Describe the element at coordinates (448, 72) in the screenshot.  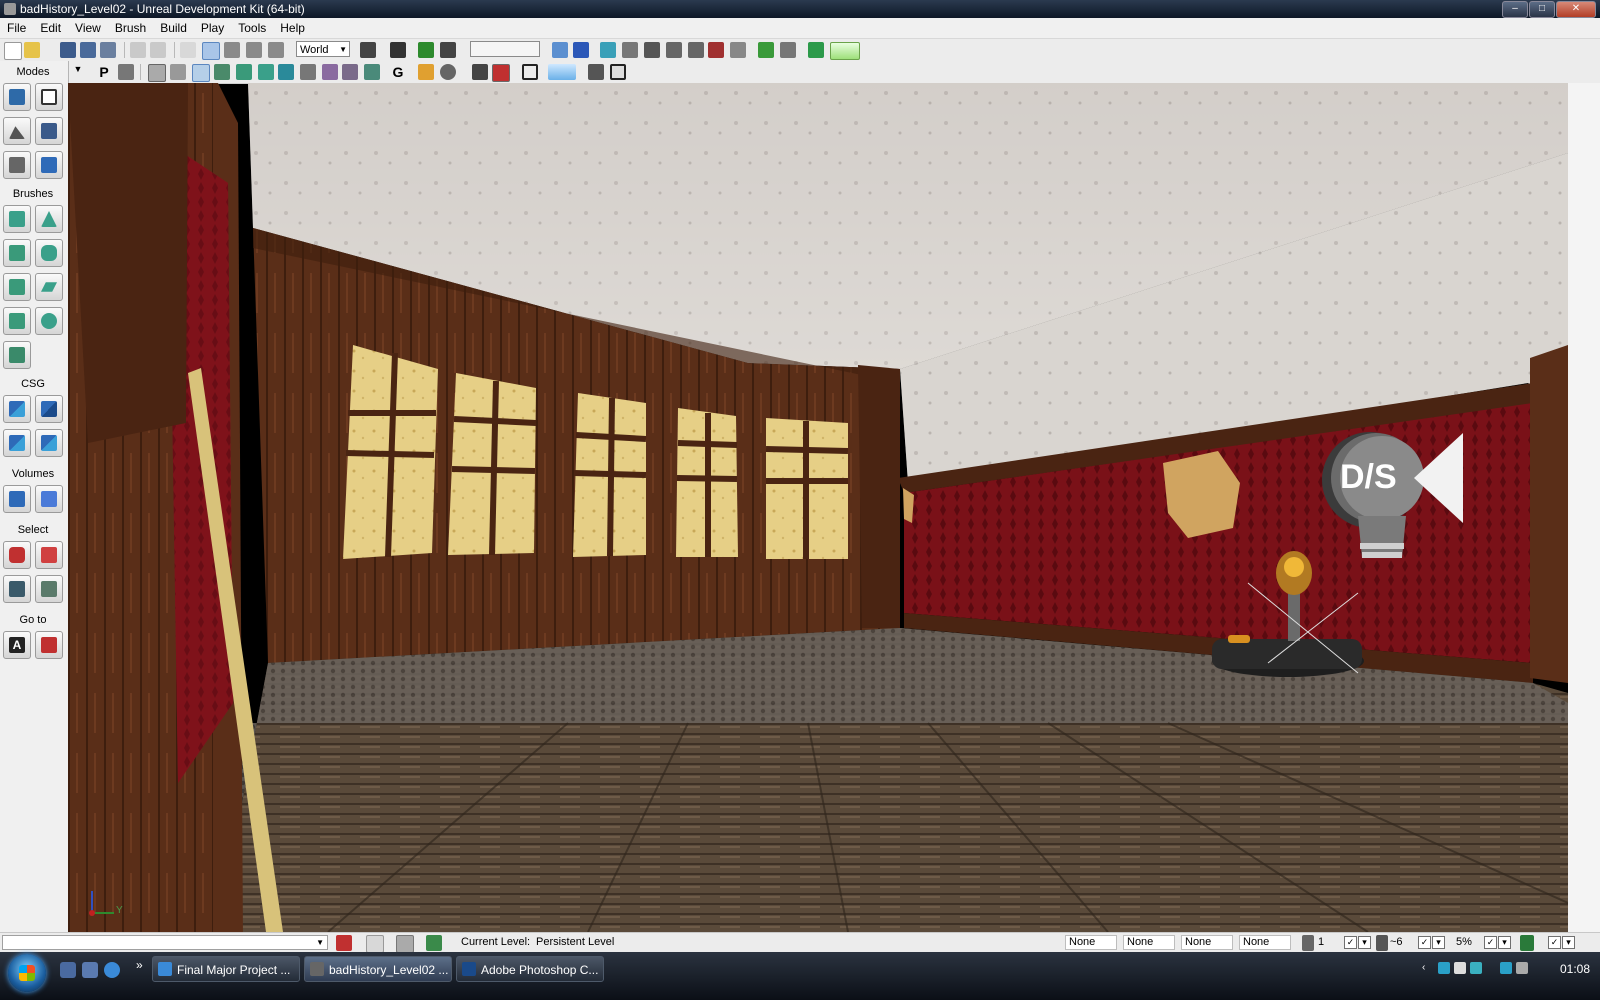
I see `eye-icon` at that location.